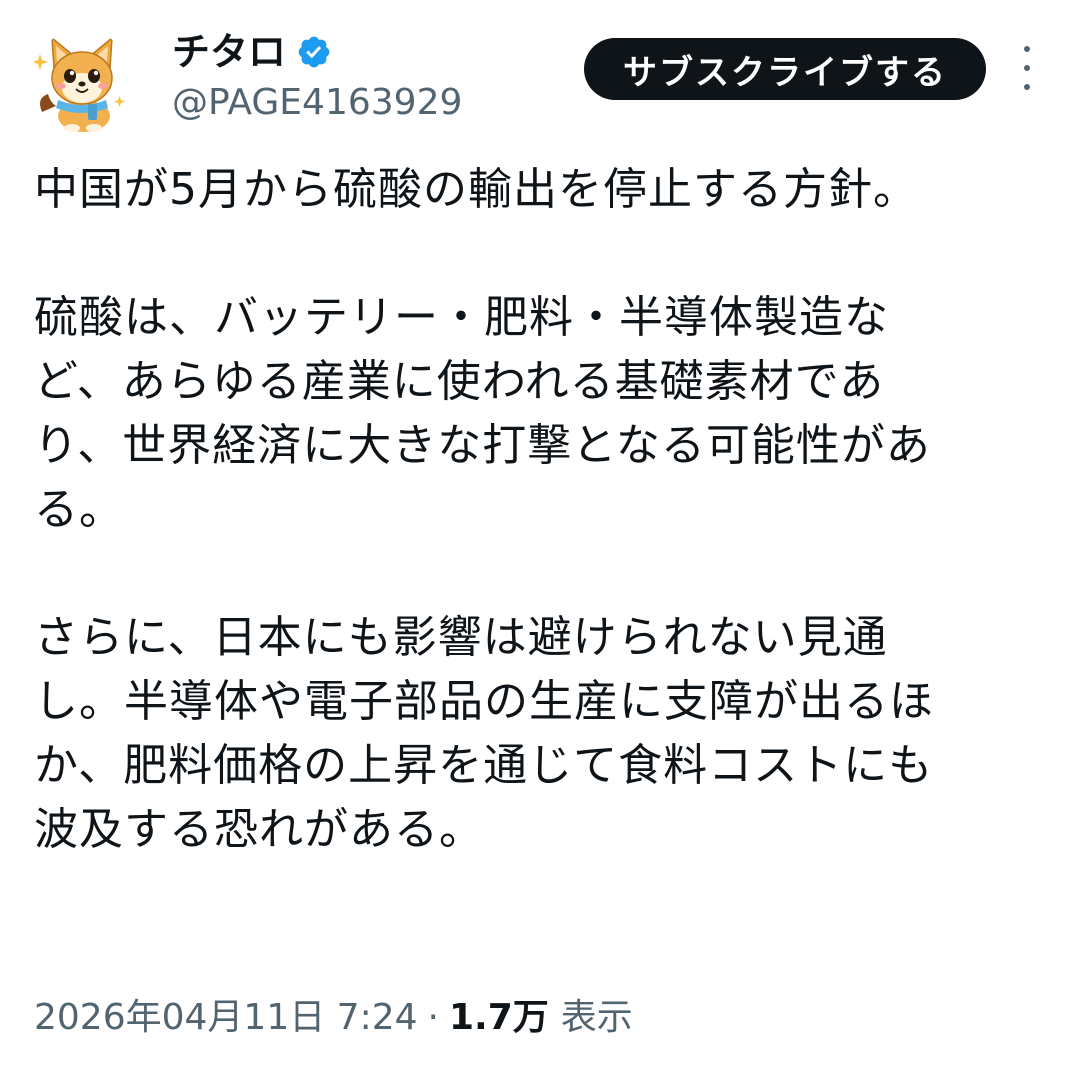 The height and width of the screenshot is (1068, 1080). I want to click on timestamp-link: 2026年04月11日 7:24, so click(226, 1018).